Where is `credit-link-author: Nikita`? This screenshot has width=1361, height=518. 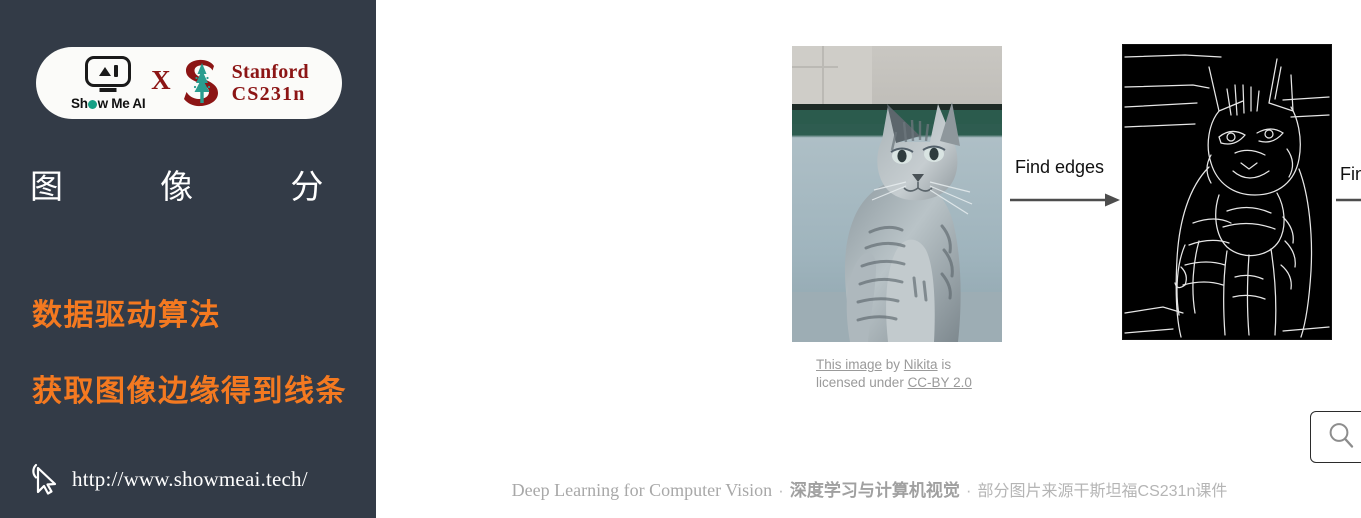
credit-link-author: Nikita is located at coordinates (921, 364).